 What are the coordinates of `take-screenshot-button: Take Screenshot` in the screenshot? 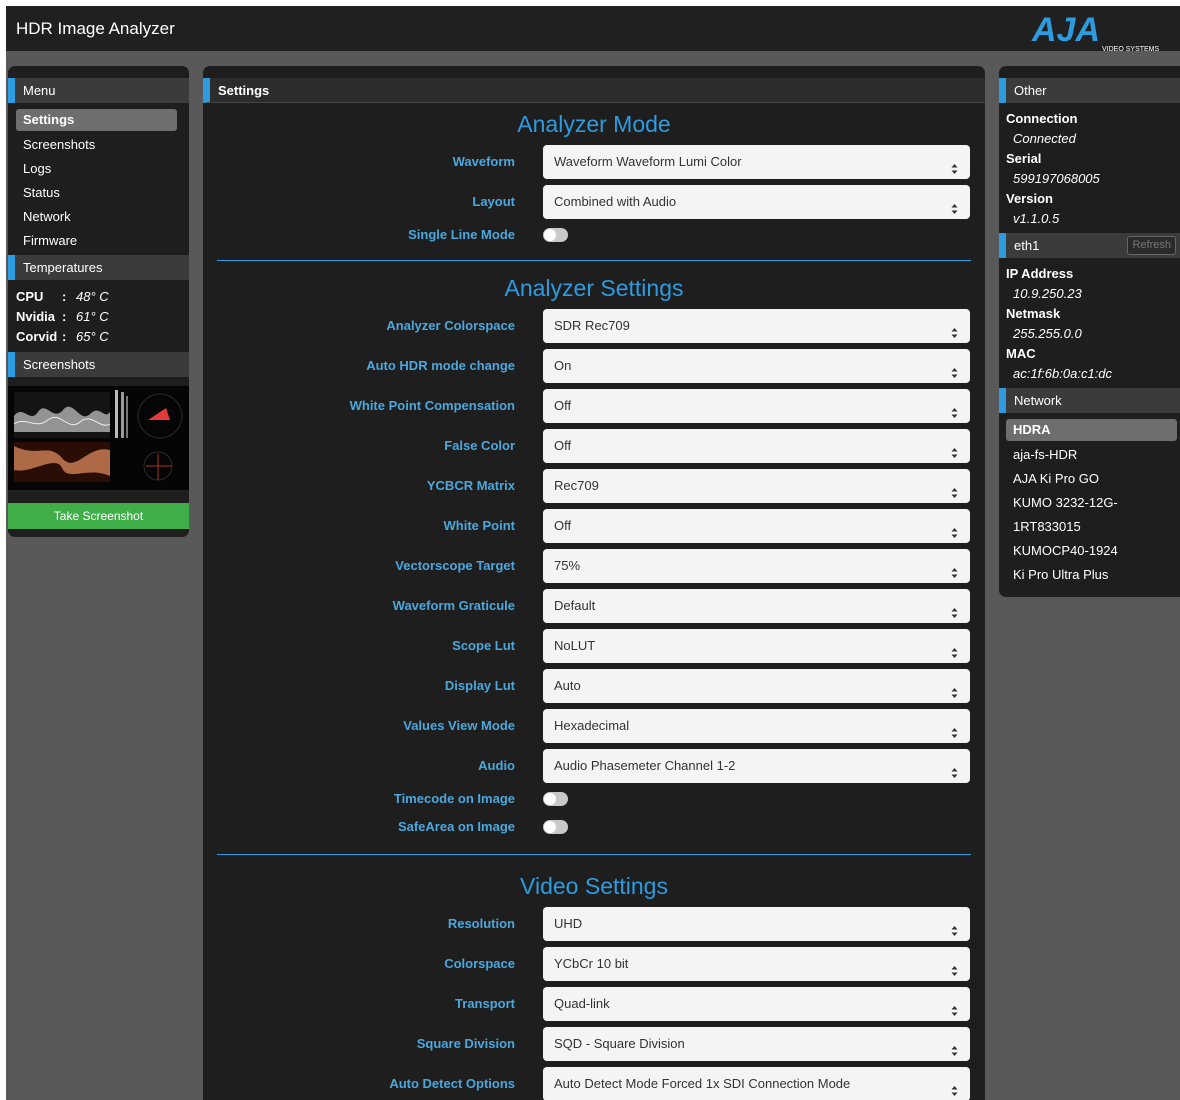 It's located at (98, 516).